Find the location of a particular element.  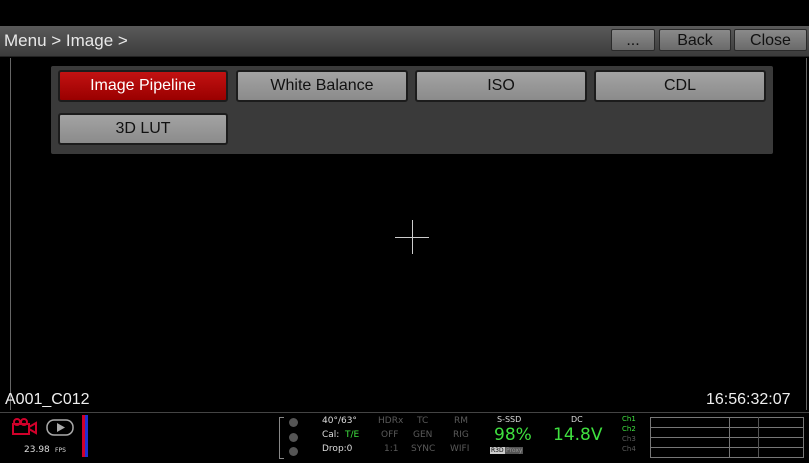

fps-value: 23.98 is located at coordinates (37, 450).